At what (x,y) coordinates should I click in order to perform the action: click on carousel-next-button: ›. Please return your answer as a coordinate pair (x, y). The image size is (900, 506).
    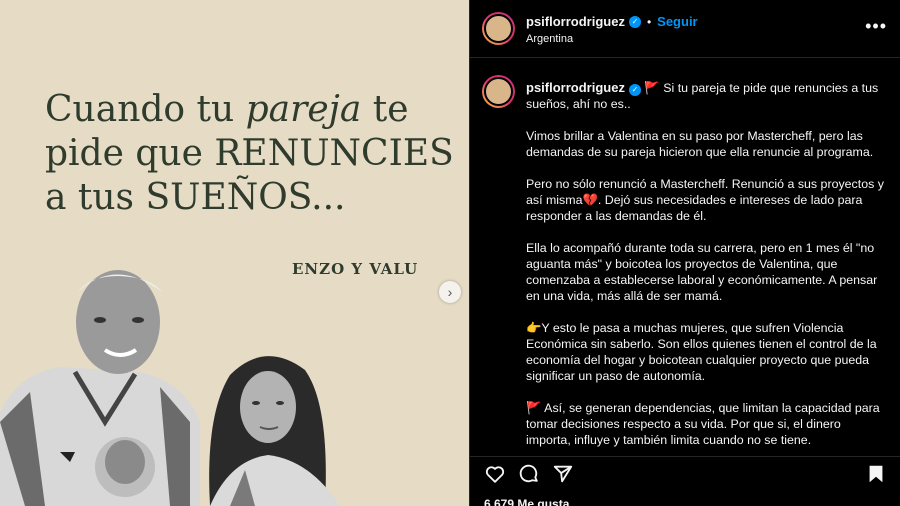
    Looking at the image, I should click on (450, 292).